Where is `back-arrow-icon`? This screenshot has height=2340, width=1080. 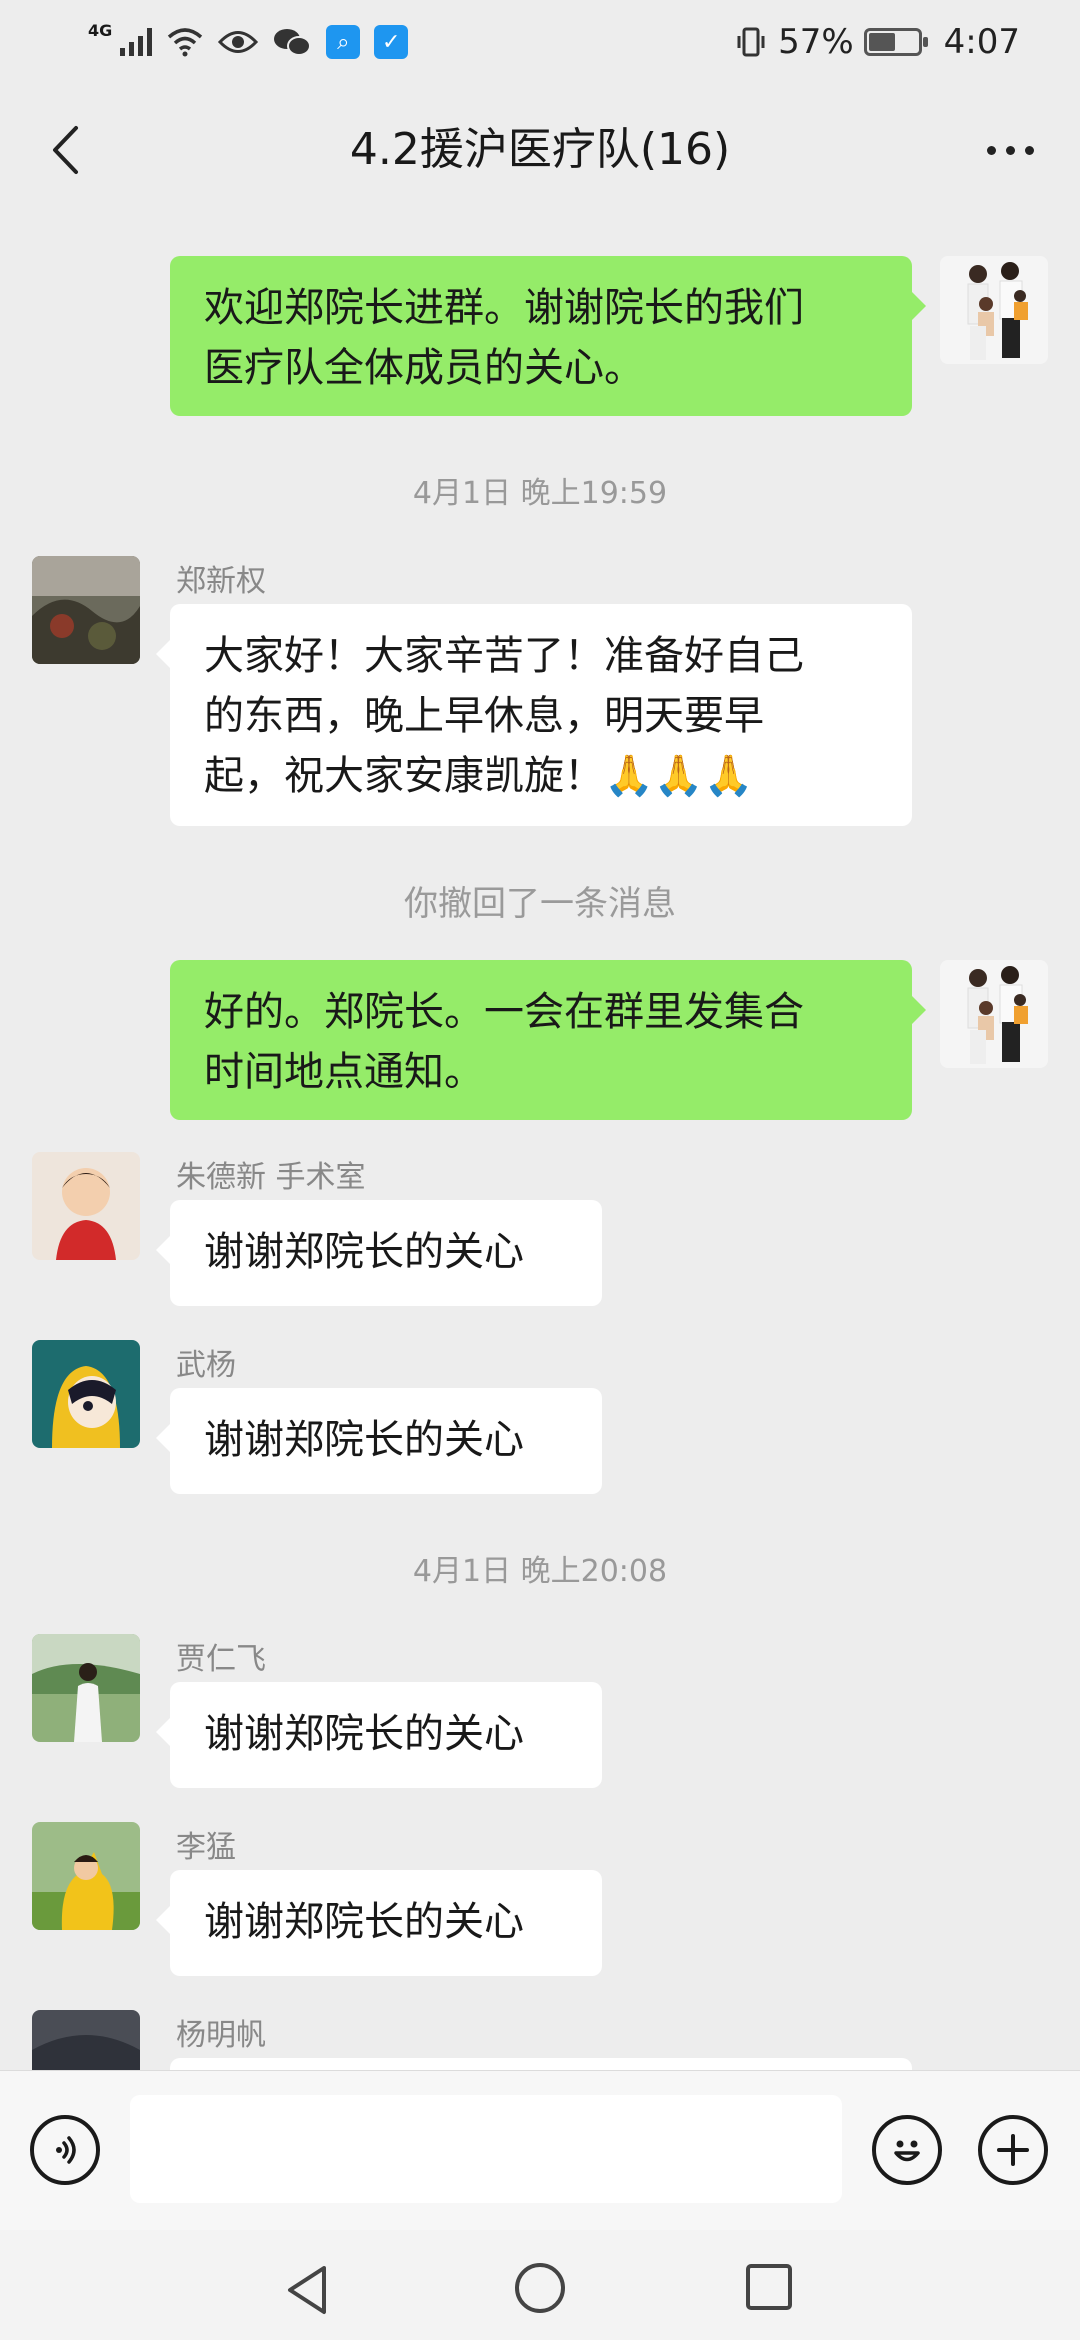 back-arrow-icon is located at coordinates (65, 150).